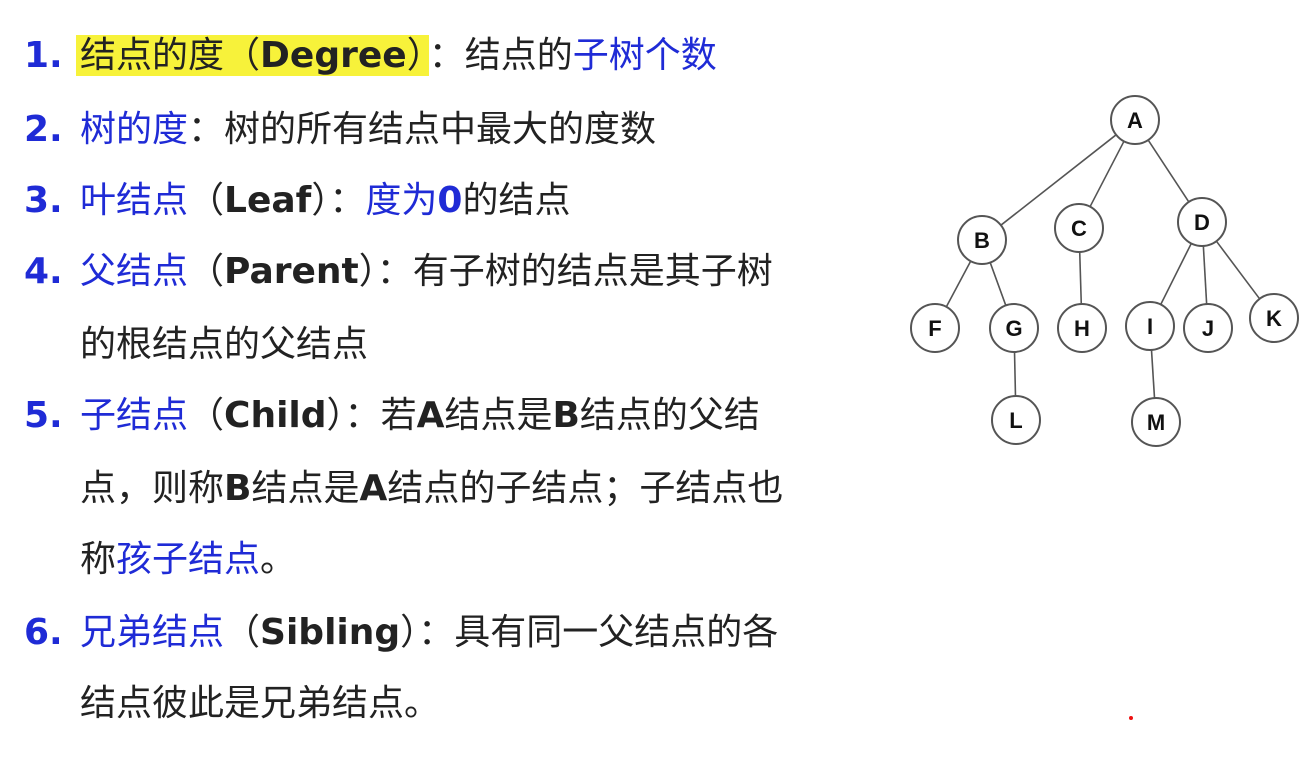 This screenshot has height=758, width=1311. I want to click on english-term: Degree, so click(333, 55).